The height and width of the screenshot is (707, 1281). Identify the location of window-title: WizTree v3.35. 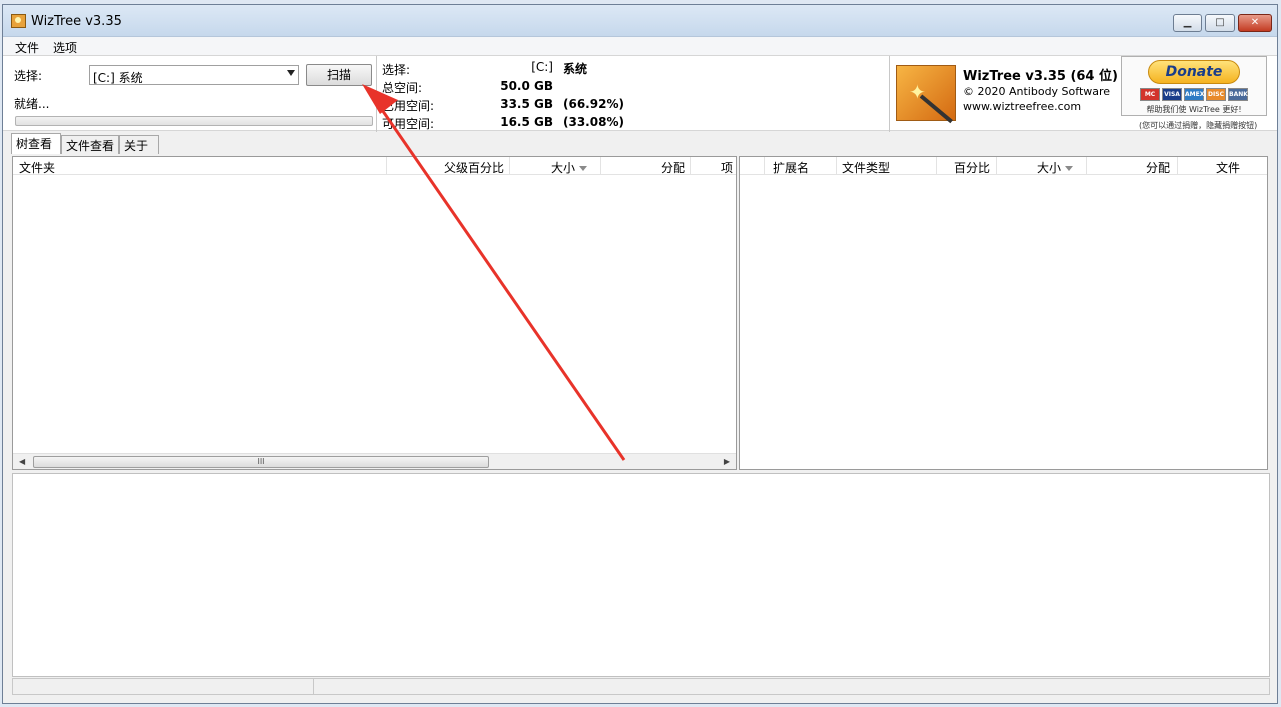
(76, 21).